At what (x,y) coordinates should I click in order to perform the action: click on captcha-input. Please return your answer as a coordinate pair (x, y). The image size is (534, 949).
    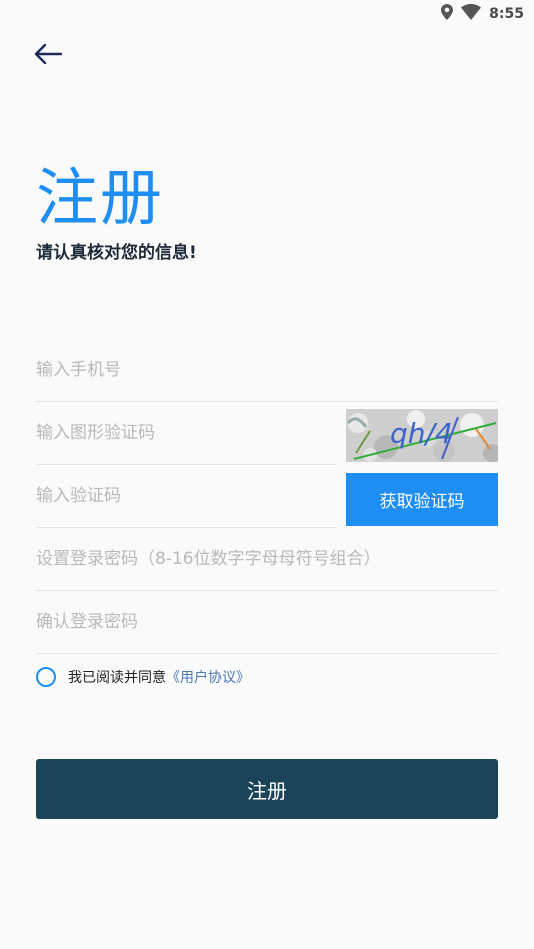
    Looking at the image, I should click on (186, 432).